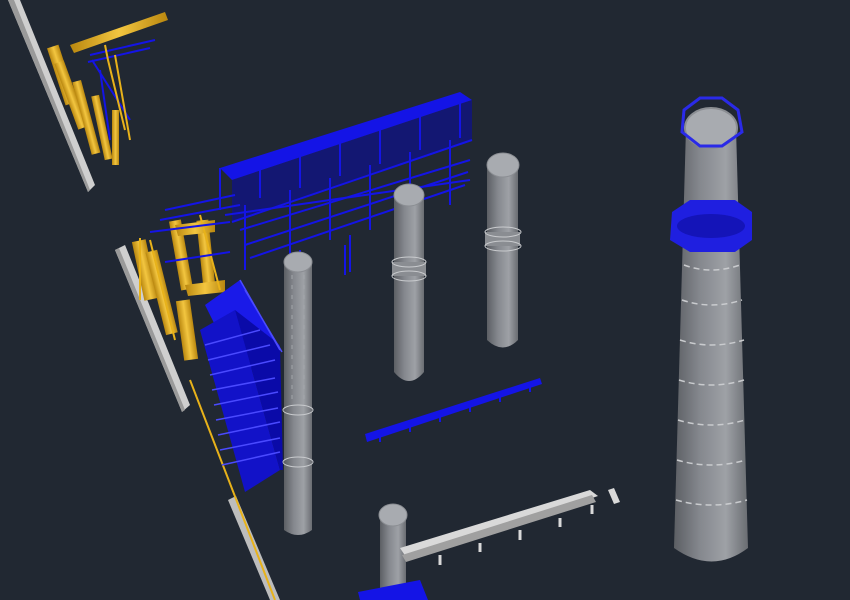 This screenshot has height=600, width=850. What do you see at coordinates (503, 250) in the screenshot?
I see `stack-small-back` at bounding box center [503, 250].